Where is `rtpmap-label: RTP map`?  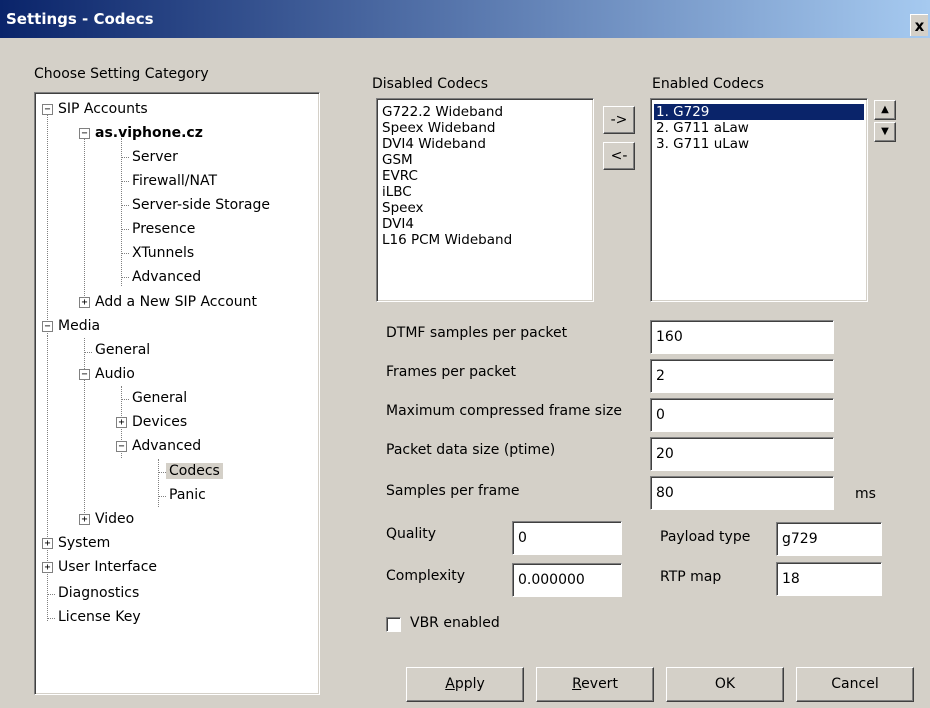 rtpmap-label: RTP map is located at coordinates (691, 577).